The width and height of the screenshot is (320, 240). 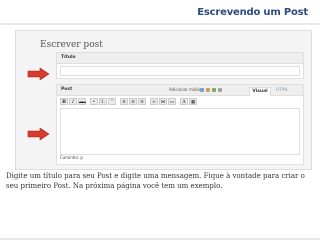 I want to click on formatting-toolbar: B I ABC • 1. “ ≡ ≡ ≡ ∞ ⋈ ▭ A ▦, so click(x=180, y=101).